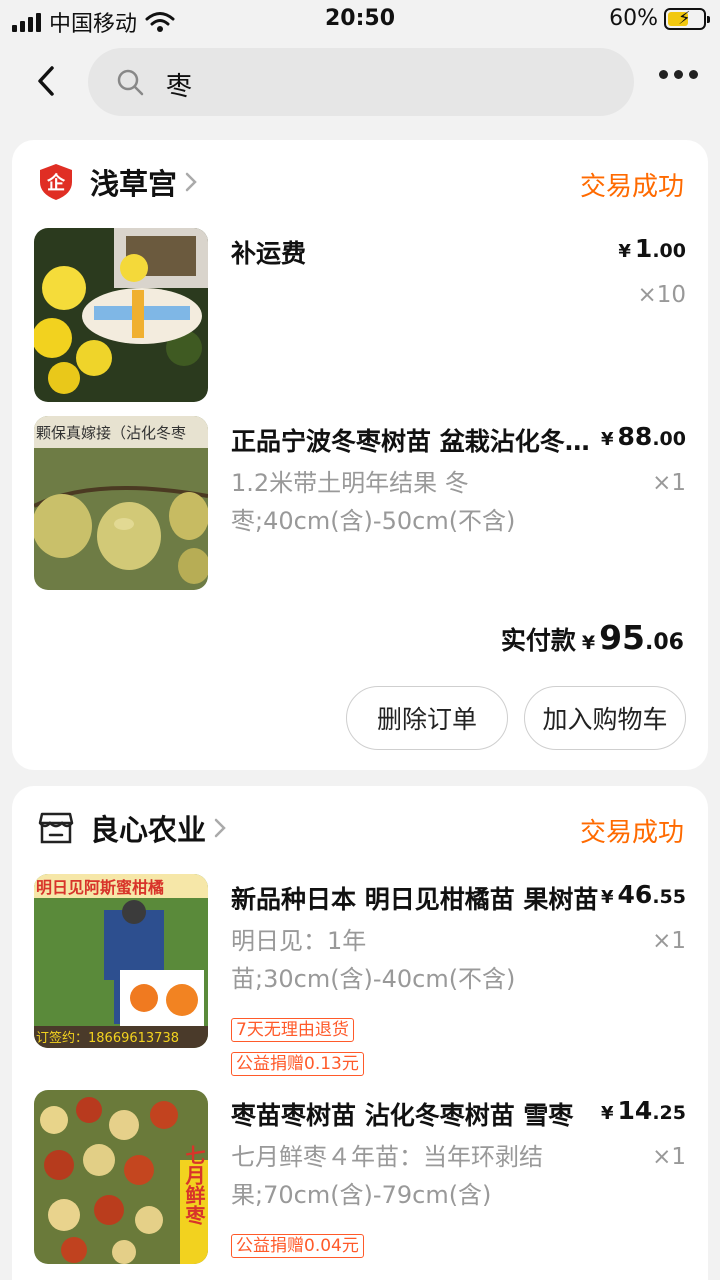 The width and height of the screenshot is (720, 1280). I want to click on product-image: 明日见阿斯蜜柑橘 订签约：18669613738, so click(121, 961).